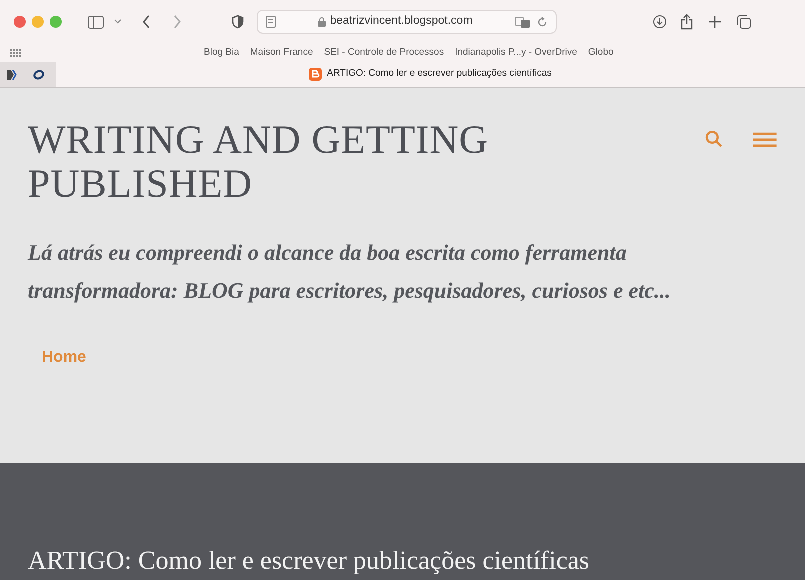 The height and width of the screenshot is (580, 805). Describe the element at coordinates (315, 74) in the screenshot. I see `blogger-icon` at that location.